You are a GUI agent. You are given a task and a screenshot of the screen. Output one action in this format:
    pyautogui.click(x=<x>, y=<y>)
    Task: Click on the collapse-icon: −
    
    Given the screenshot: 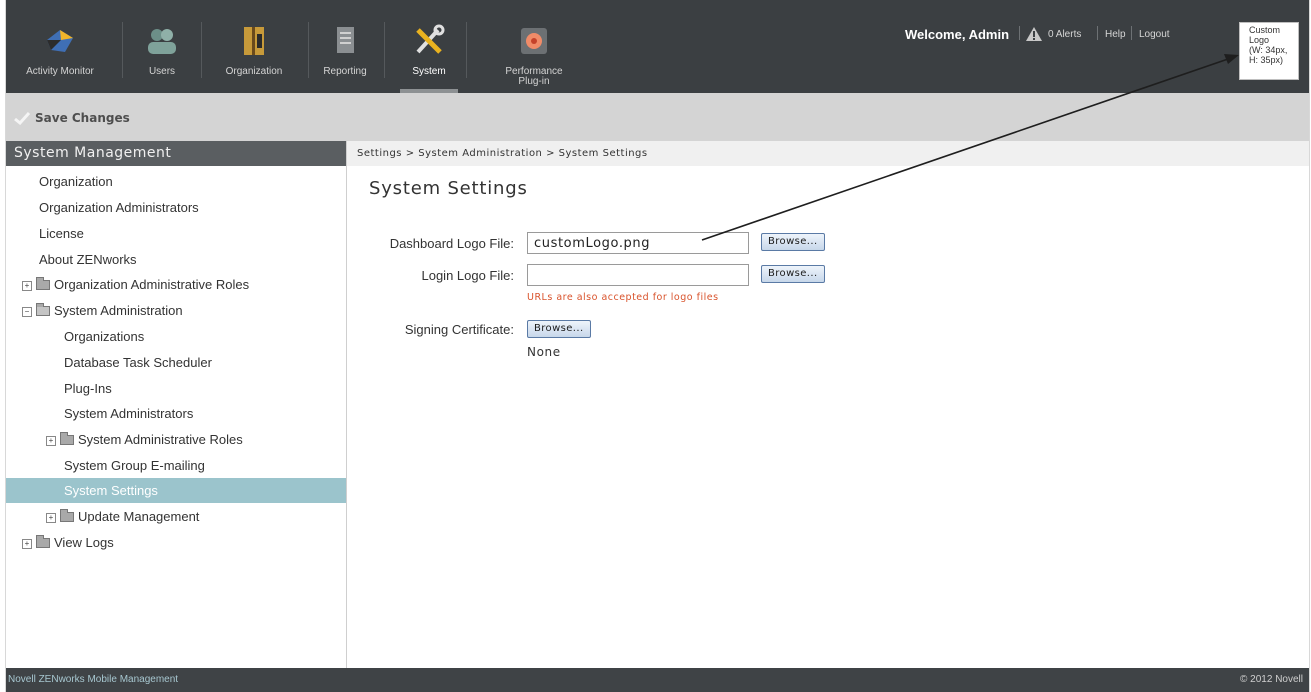 What is the action you would take?
    pyautogui.click(x=27, y=312)
    